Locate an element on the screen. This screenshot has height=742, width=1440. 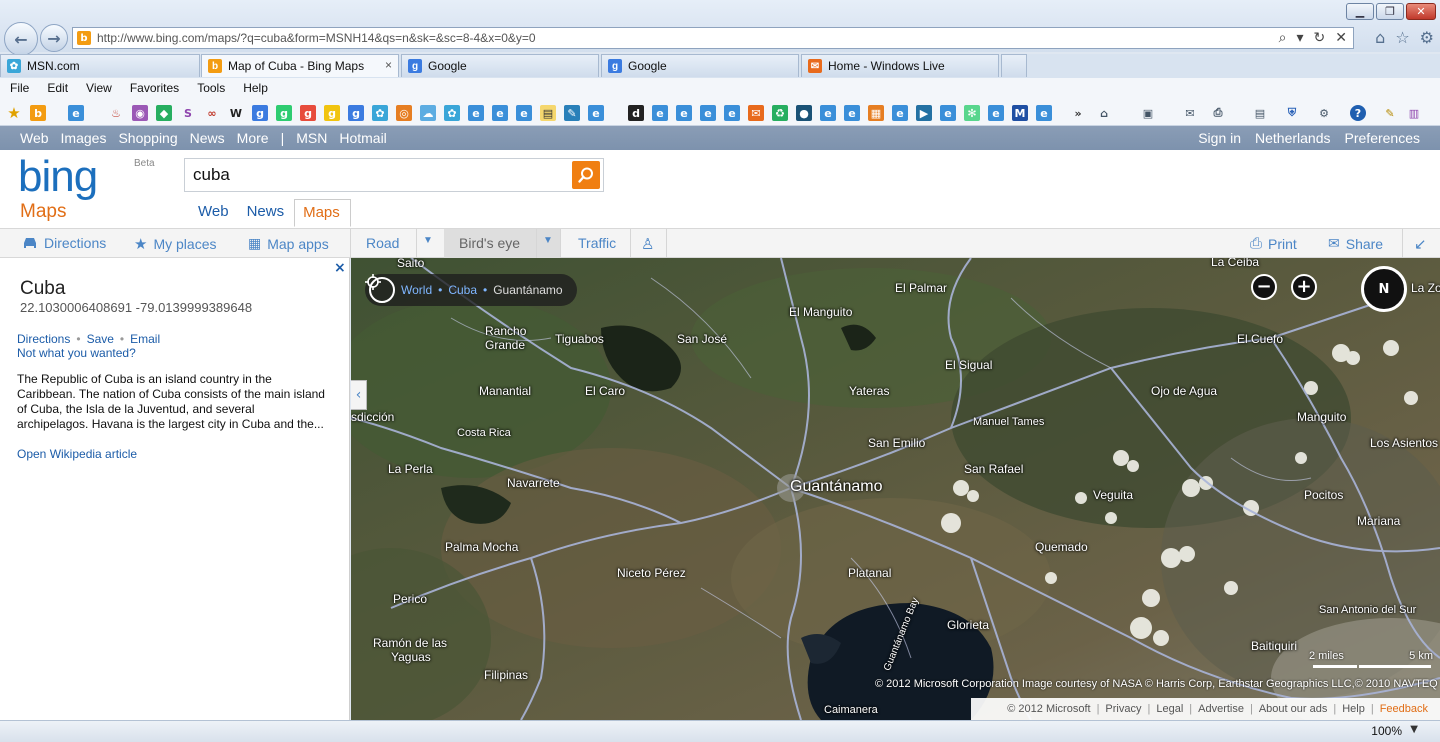
breadcrumb-world: World is located at coordinates (416, 290).